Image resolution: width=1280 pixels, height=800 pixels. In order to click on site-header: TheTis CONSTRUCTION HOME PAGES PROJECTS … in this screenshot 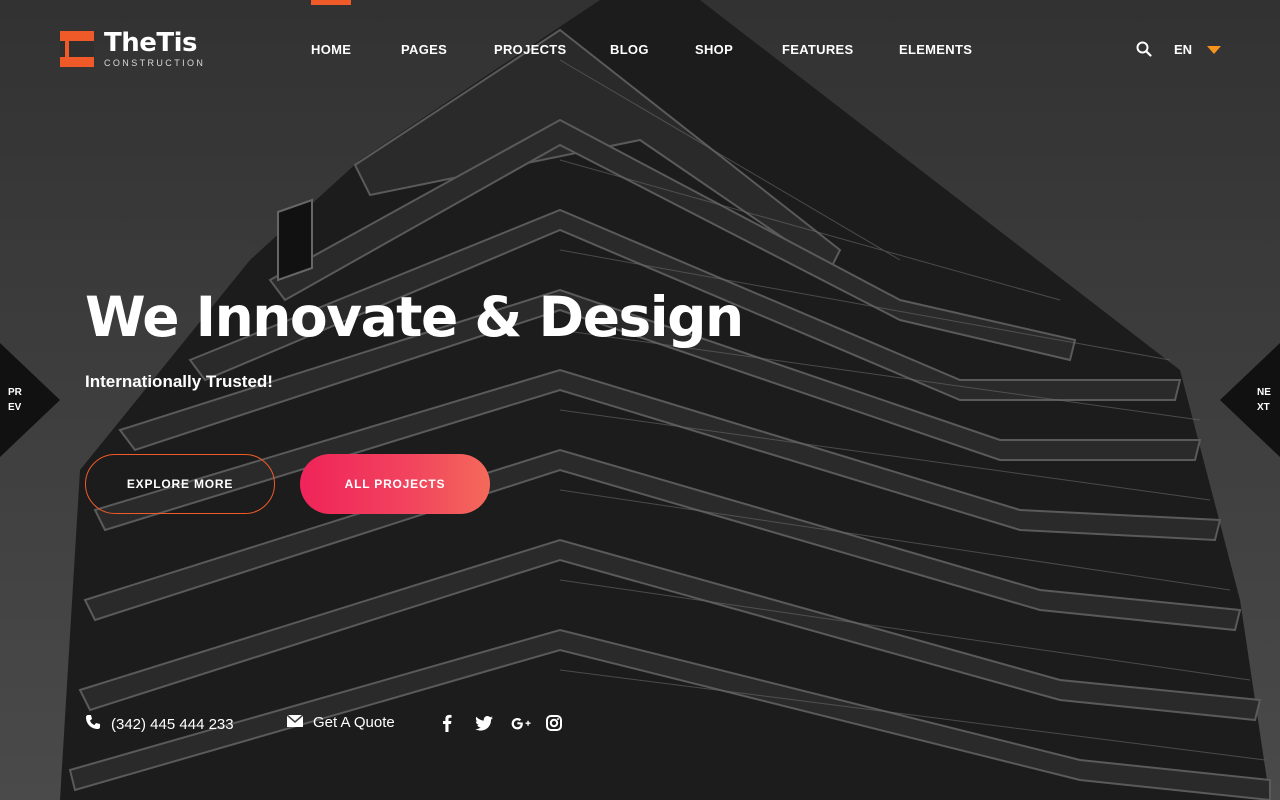, I will do `click(640, 50)`.